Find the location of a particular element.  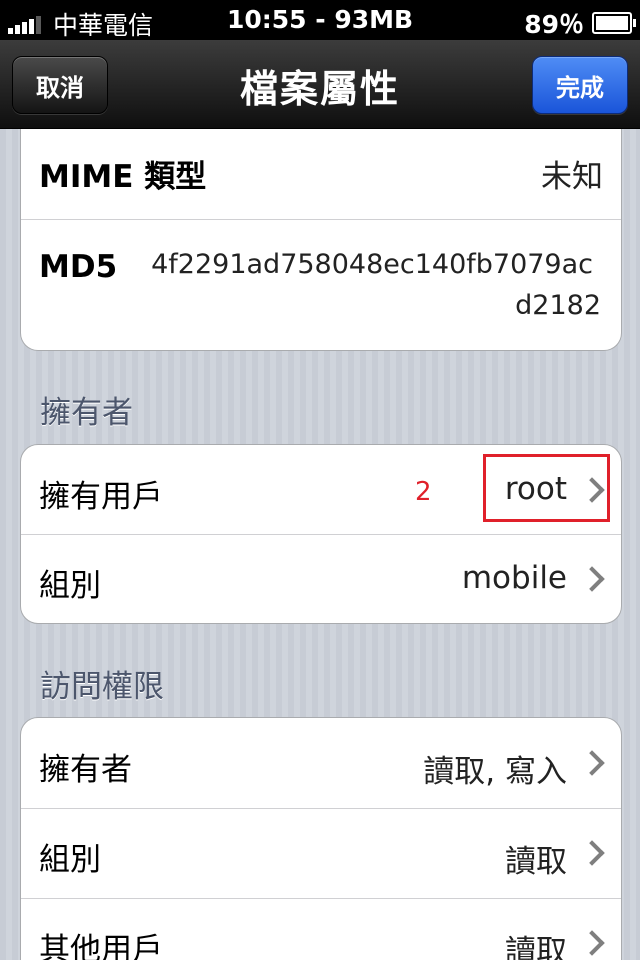

access-section-header: 訪問權限 is located at coordinates (102, 687).